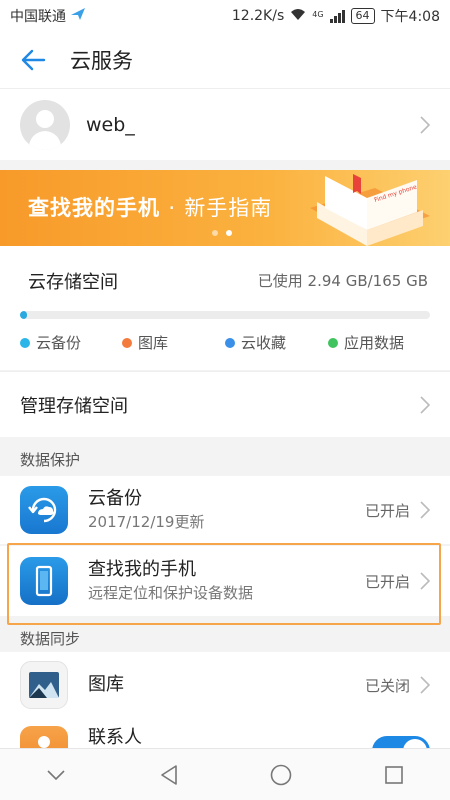  I want to click on find-my-phone-row: 查找我的手机 远程定位和保护设备数据 已开启, so click(225, 581).